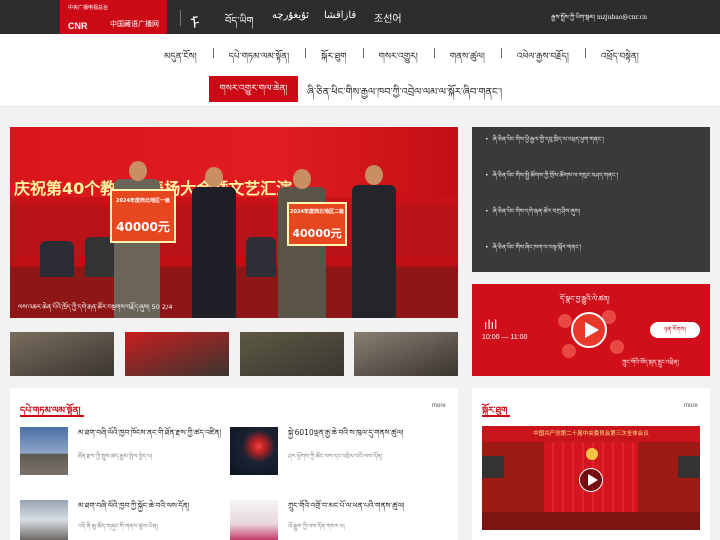 The width and height of the screenshot is (720, 540). I want to click on contact-info: རྒྱས་སྤྲོས་ཀྱི་ཡིག་སྒམ། mzjubao@cnr.cn, so click(599, 19).